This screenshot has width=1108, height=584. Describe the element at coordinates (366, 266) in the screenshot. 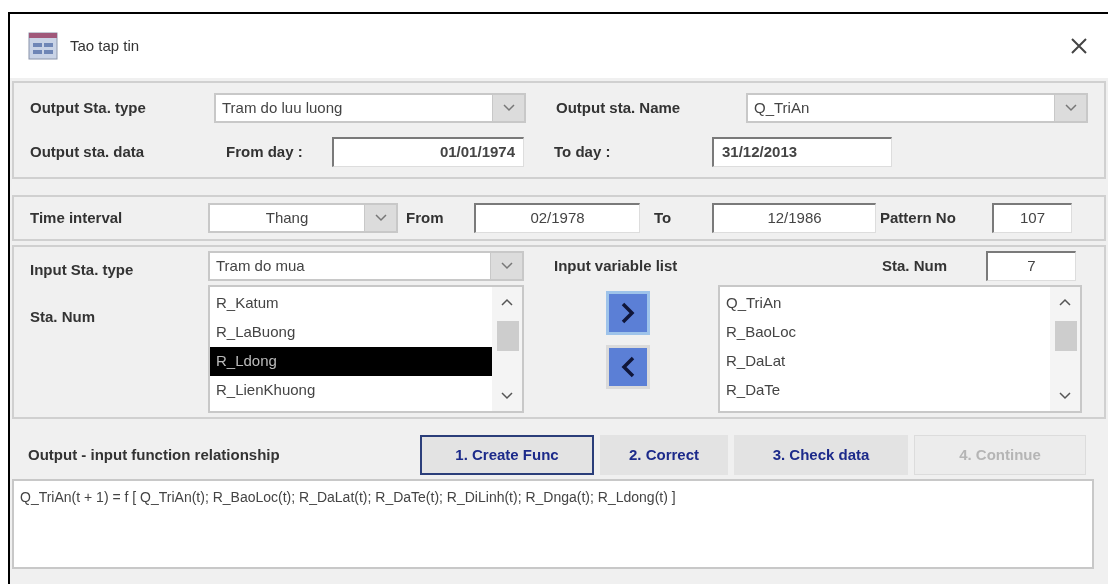

I see `dropdown: Tram do mua` at that location.